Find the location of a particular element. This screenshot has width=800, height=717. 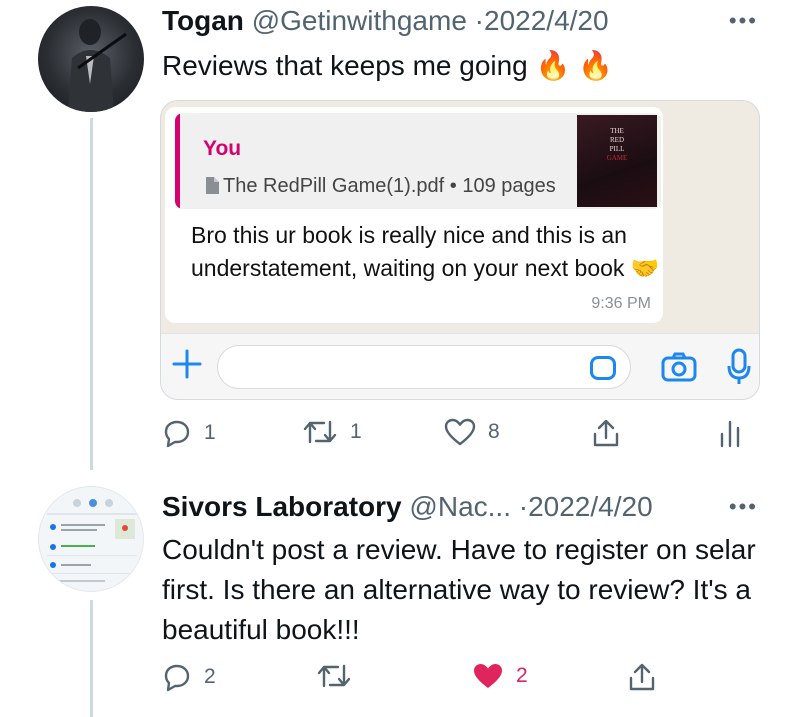

pdf-thumbnail: THE RED PILL GAME is located at coordinates (617, 161).